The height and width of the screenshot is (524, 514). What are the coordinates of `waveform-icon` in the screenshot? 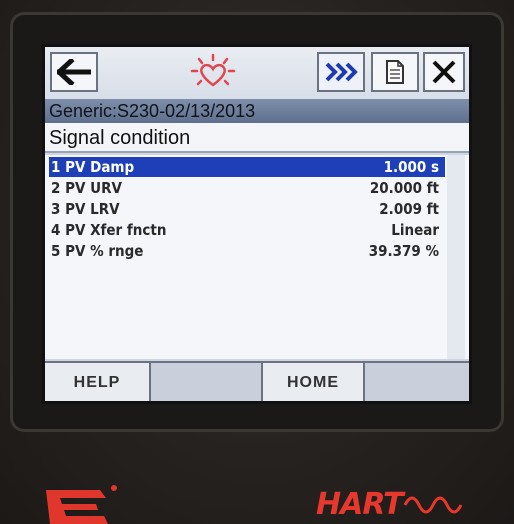 It's located at (432, 505).